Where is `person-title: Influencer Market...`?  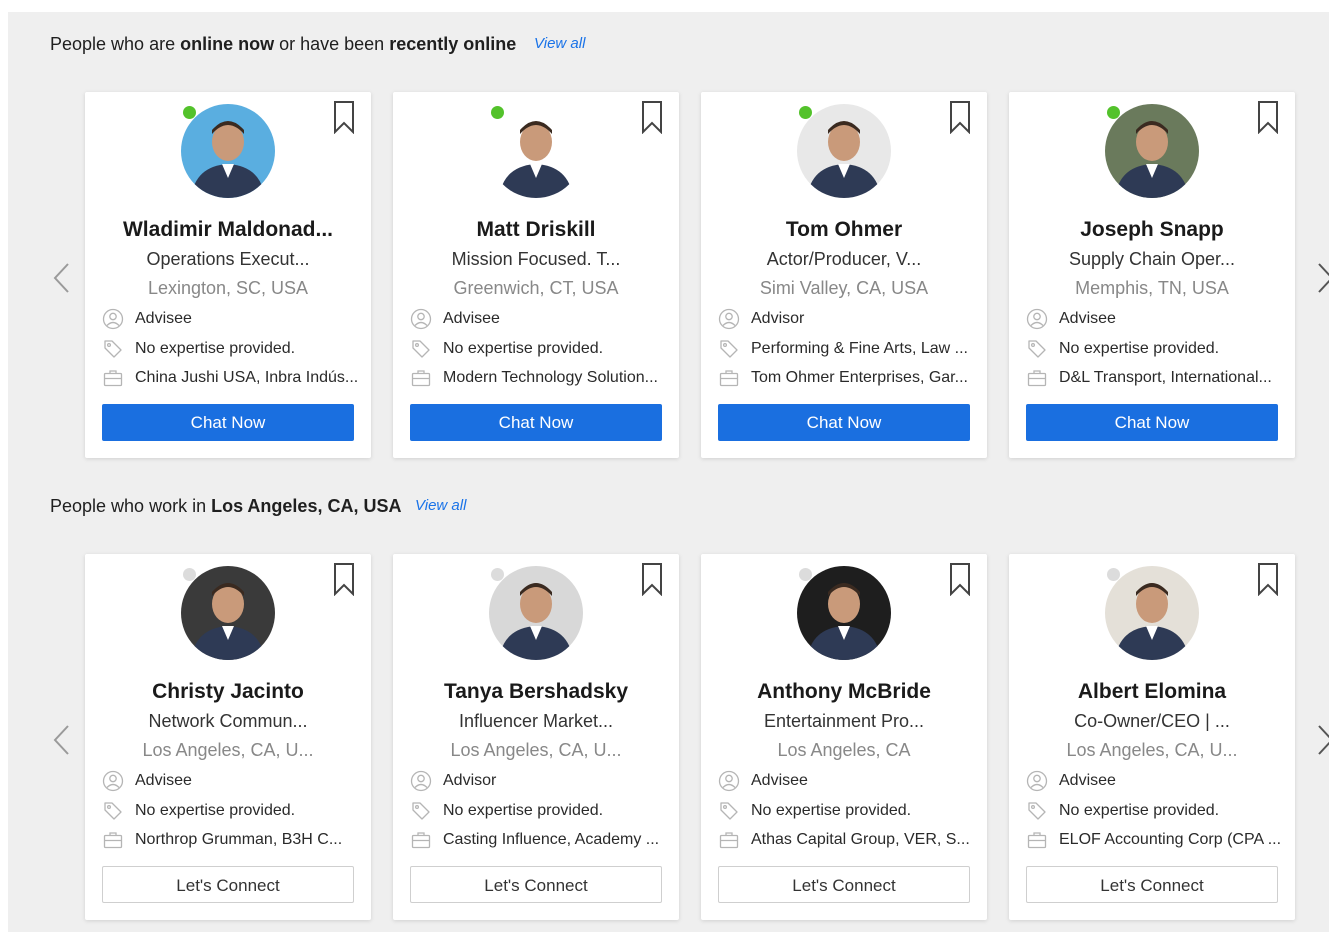 person-title: Influencer Market... is located at coordinates (536, 721).